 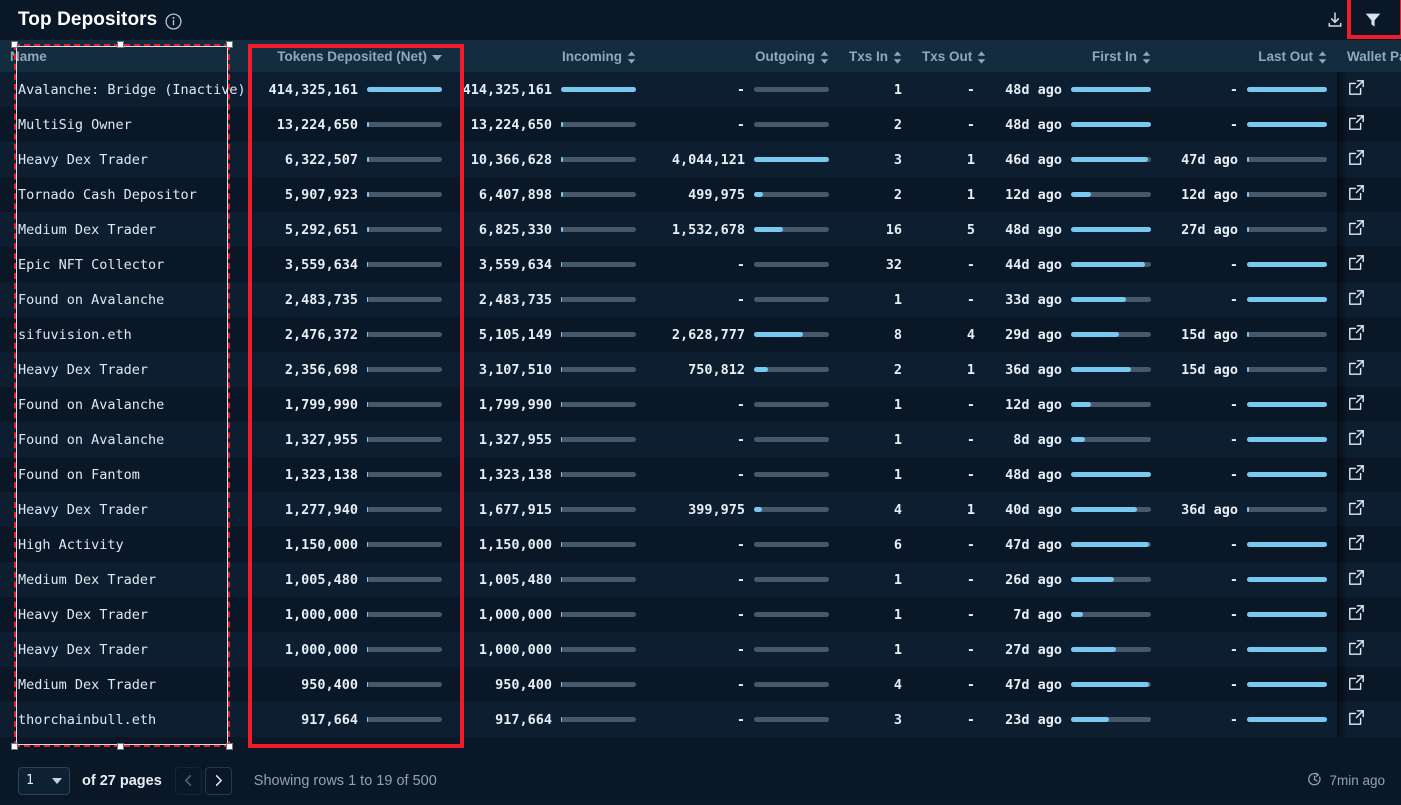 What do you see at coordinates (1073, 56) in the screenshot?
I see `column-header-first-in: First In` at bounding box center [1073, 56].